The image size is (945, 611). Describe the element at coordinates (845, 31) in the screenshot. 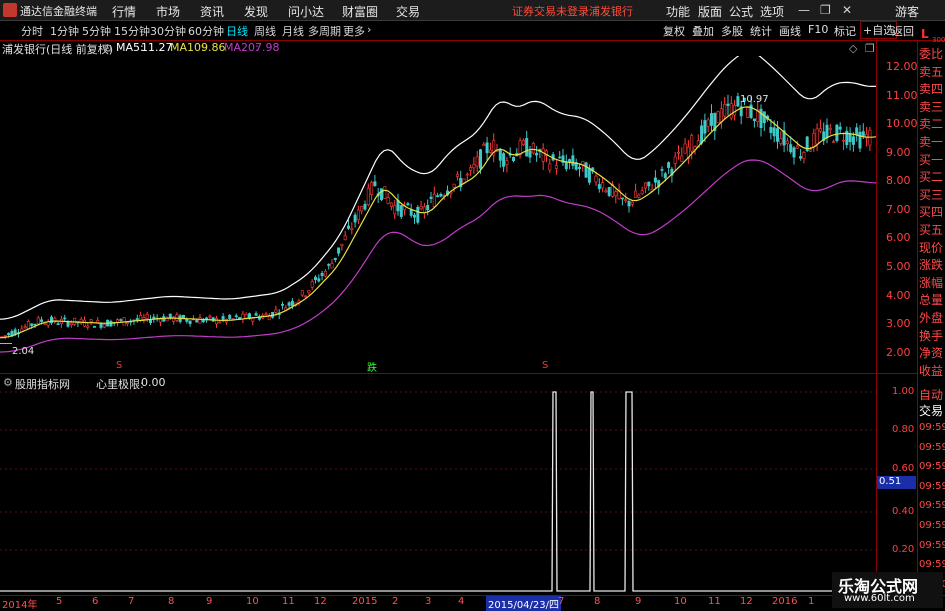

I see `mark-button: 标记` at that location.